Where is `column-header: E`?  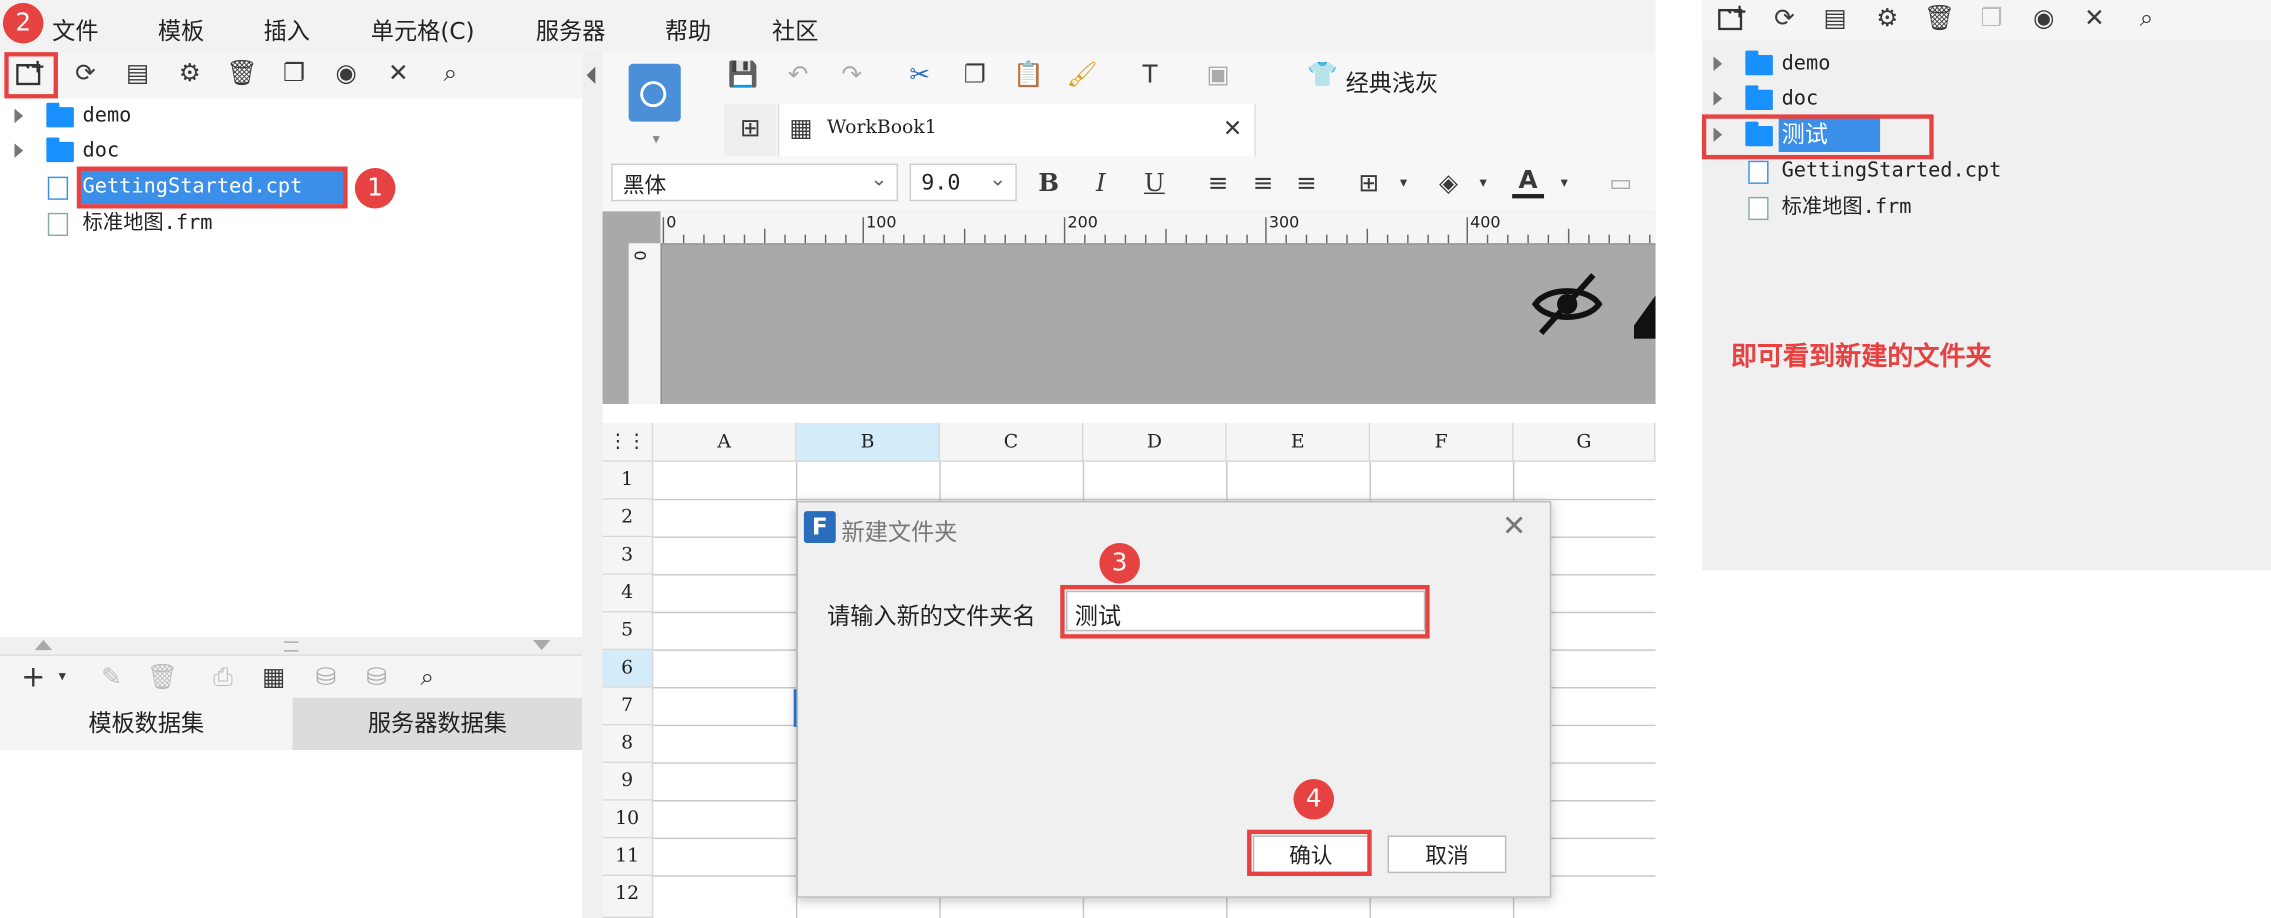
column-header: E is located at coordinates (1298, 442).